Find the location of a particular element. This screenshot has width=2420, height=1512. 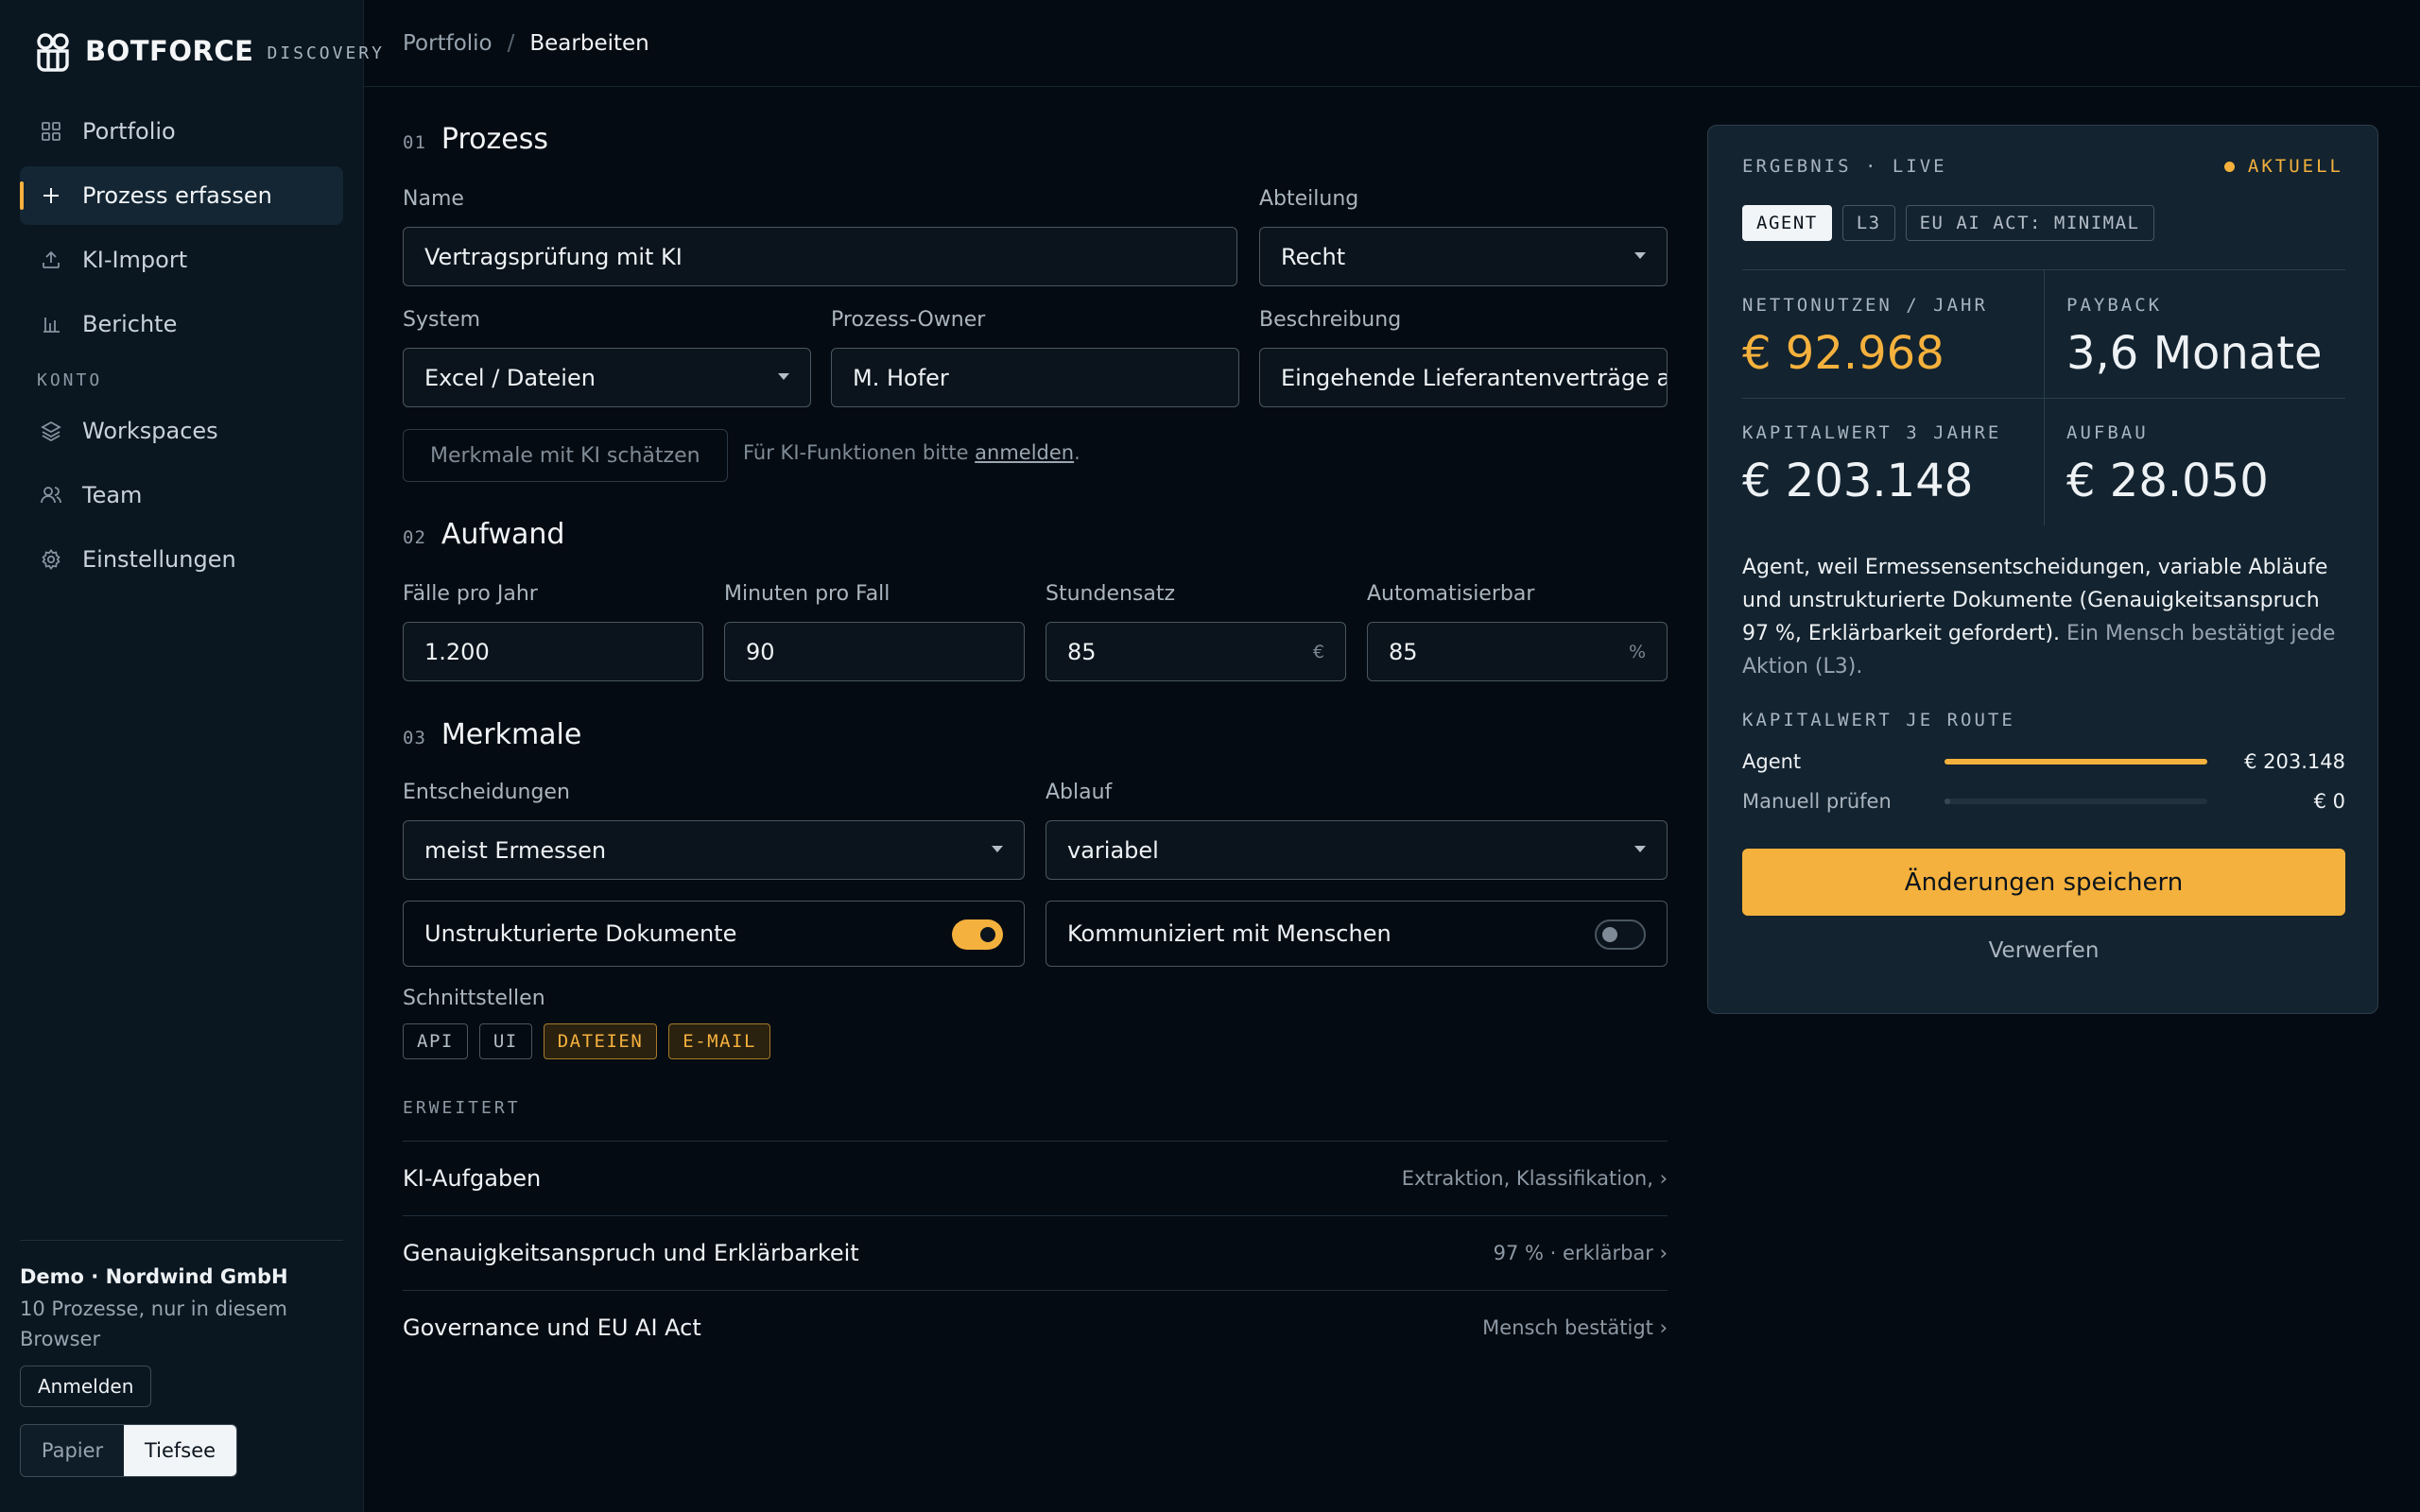

nav-item-workspaces: Workspaces is located at coordinates (181, 431).